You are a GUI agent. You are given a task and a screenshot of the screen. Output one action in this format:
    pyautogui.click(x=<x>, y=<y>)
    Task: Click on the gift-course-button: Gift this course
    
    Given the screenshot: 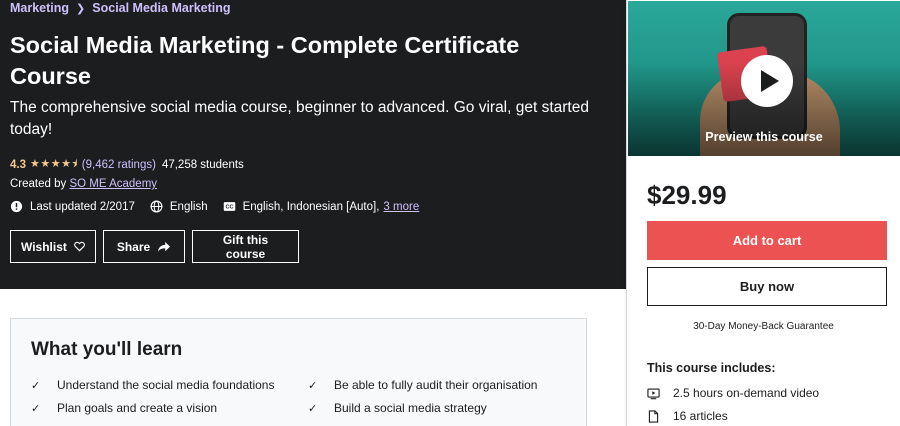 What is the action you would take?
    pyautogui.click(x=245, y=246)
    